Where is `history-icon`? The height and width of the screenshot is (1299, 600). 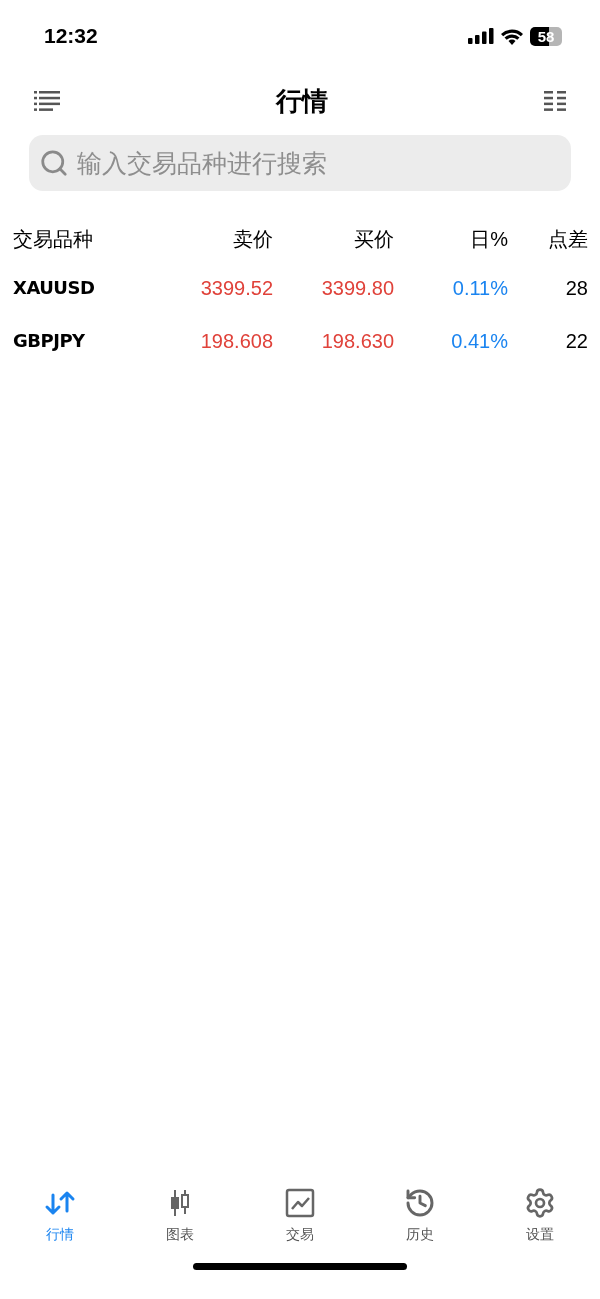
history-icon is located at coordinates (420, 1203).